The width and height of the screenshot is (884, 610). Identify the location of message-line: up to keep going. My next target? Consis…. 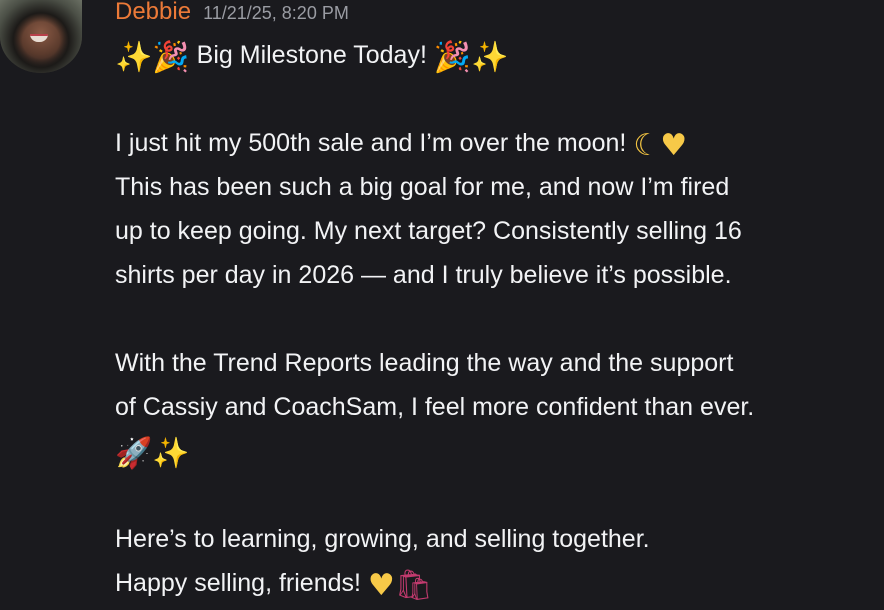
(497, 231).